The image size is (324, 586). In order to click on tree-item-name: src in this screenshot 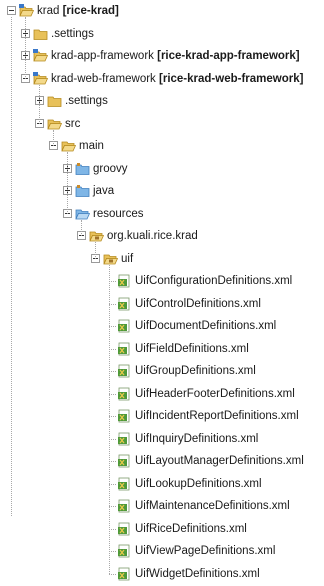, I will do `click(73, 123)`.